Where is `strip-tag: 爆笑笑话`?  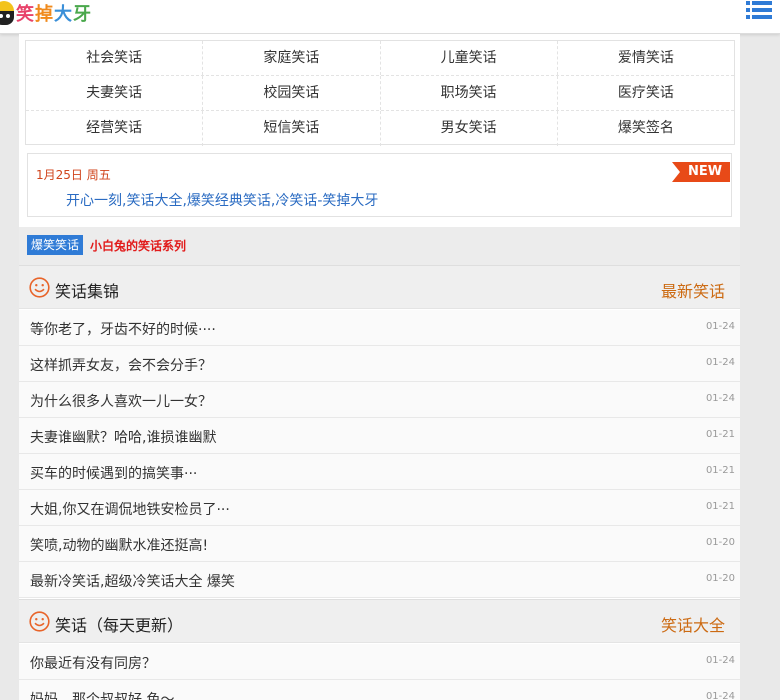
strip-tag: 爆笑笑话 is located at coordinates (55, 245).